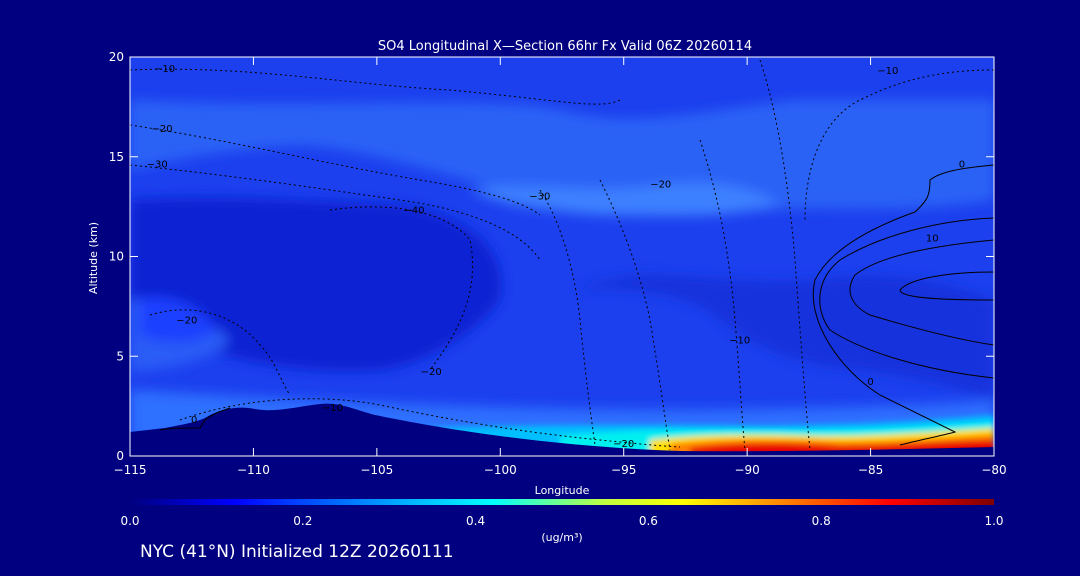 This screenshot has height=576, width=1080. What do you see at coordinates (129, 521) in the screenshot?
I see `colorbar-tick-label: 0.0` at bounding box center [129, 521].